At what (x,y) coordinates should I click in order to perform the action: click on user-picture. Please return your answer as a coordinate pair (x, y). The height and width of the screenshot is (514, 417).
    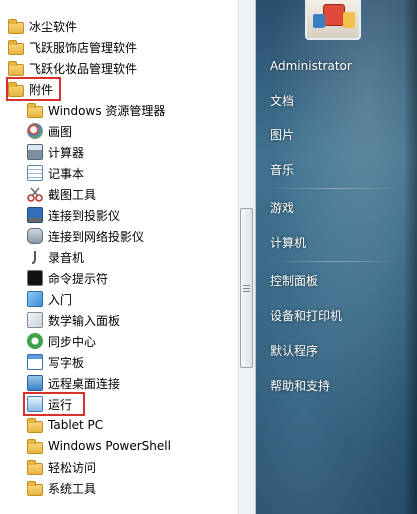
    Looking at the image, I should click on (333, 20).